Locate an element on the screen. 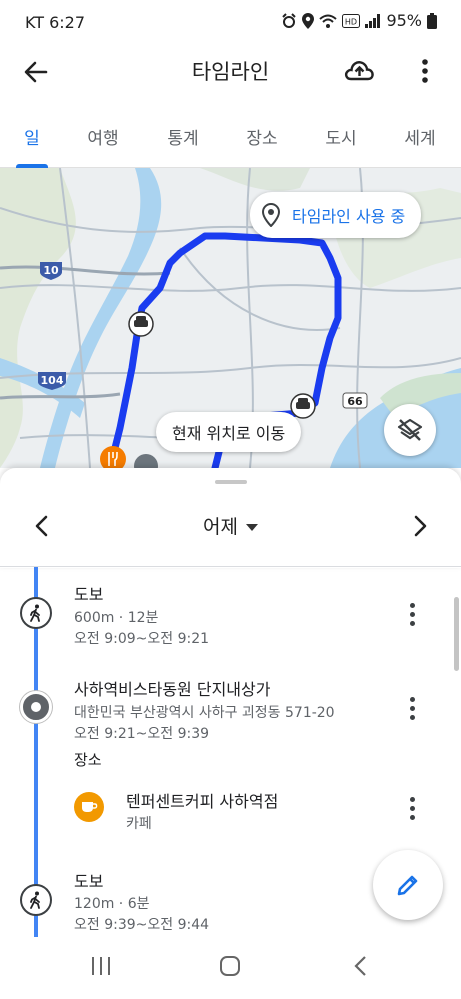  tab-cities: 도시 is located at coordinates (340, 136).